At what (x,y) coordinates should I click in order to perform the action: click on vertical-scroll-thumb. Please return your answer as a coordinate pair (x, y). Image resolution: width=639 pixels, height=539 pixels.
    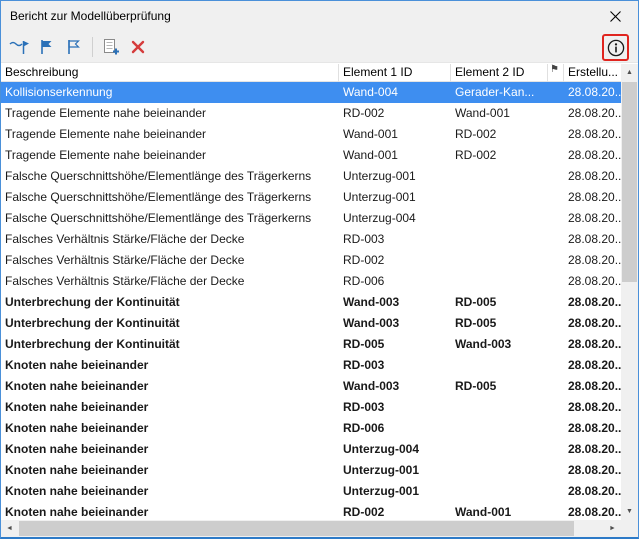
    Looking at the image, I should click on (629, 182).